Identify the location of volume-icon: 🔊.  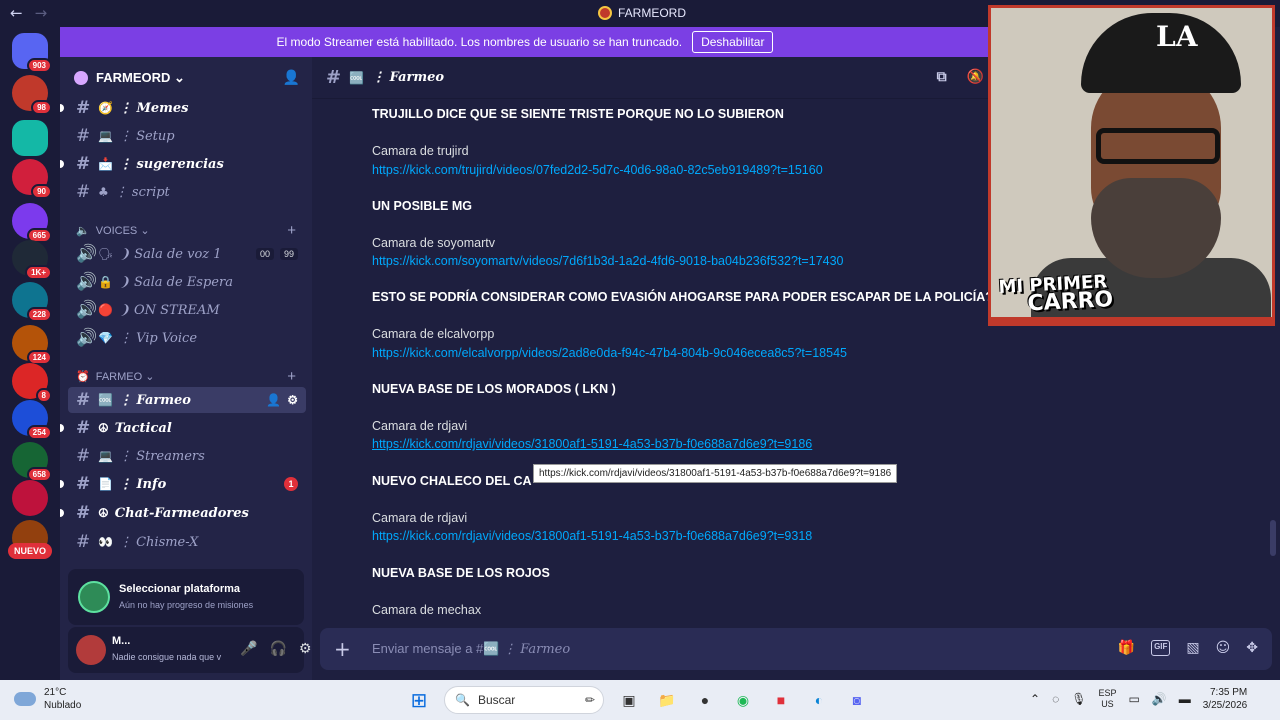
(1159, 699).